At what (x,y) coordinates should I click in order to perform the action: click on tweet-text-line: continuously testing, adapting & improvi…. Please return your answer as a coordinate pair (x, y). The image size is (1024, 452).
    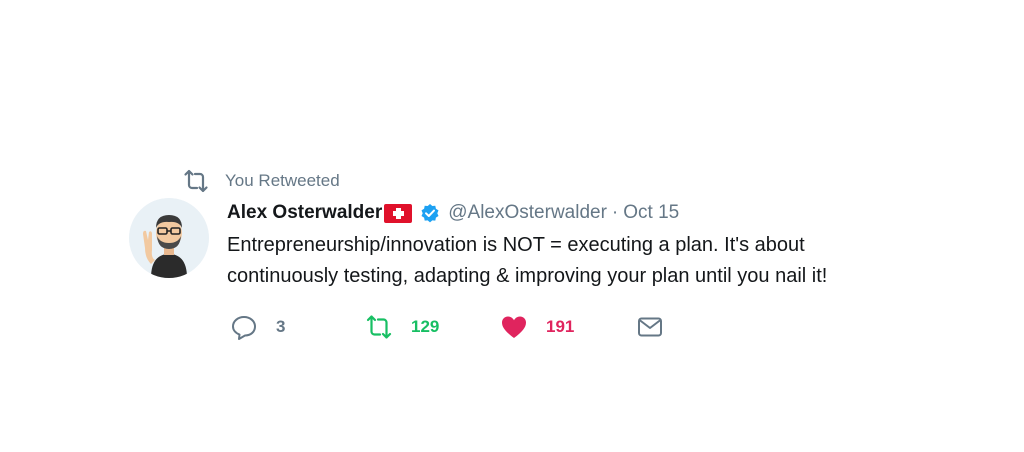
    Looking at the image, I should click on (527, 276).